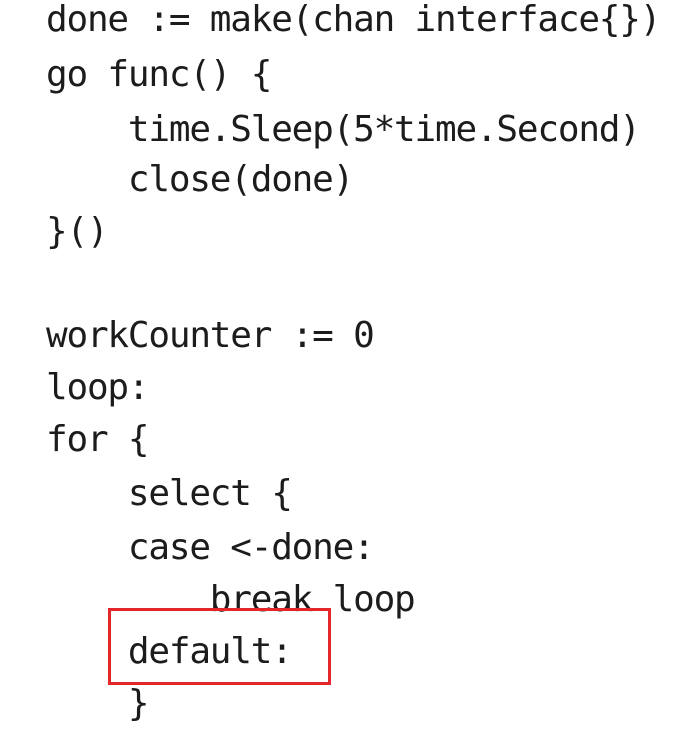 The width and height of the screenshot is (694, 740). I want to click on code-line-11: case <-done:, so click(210, 547).